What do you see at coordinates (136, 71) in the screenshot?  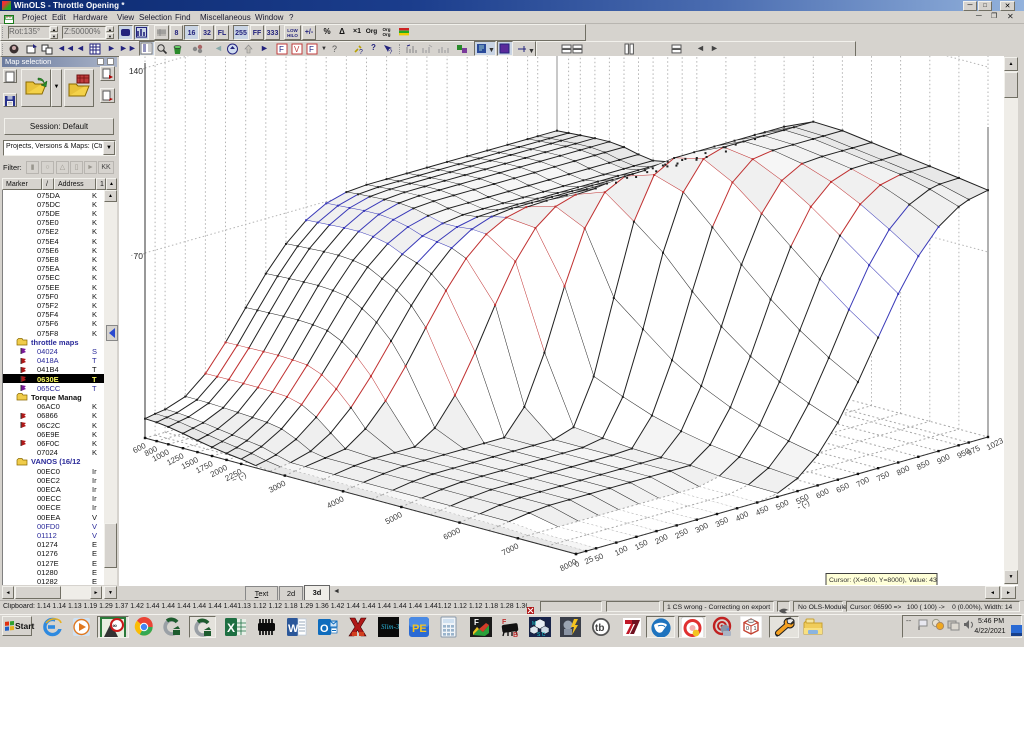 I see `svg-text: 140` at bounding box center [136, 71].